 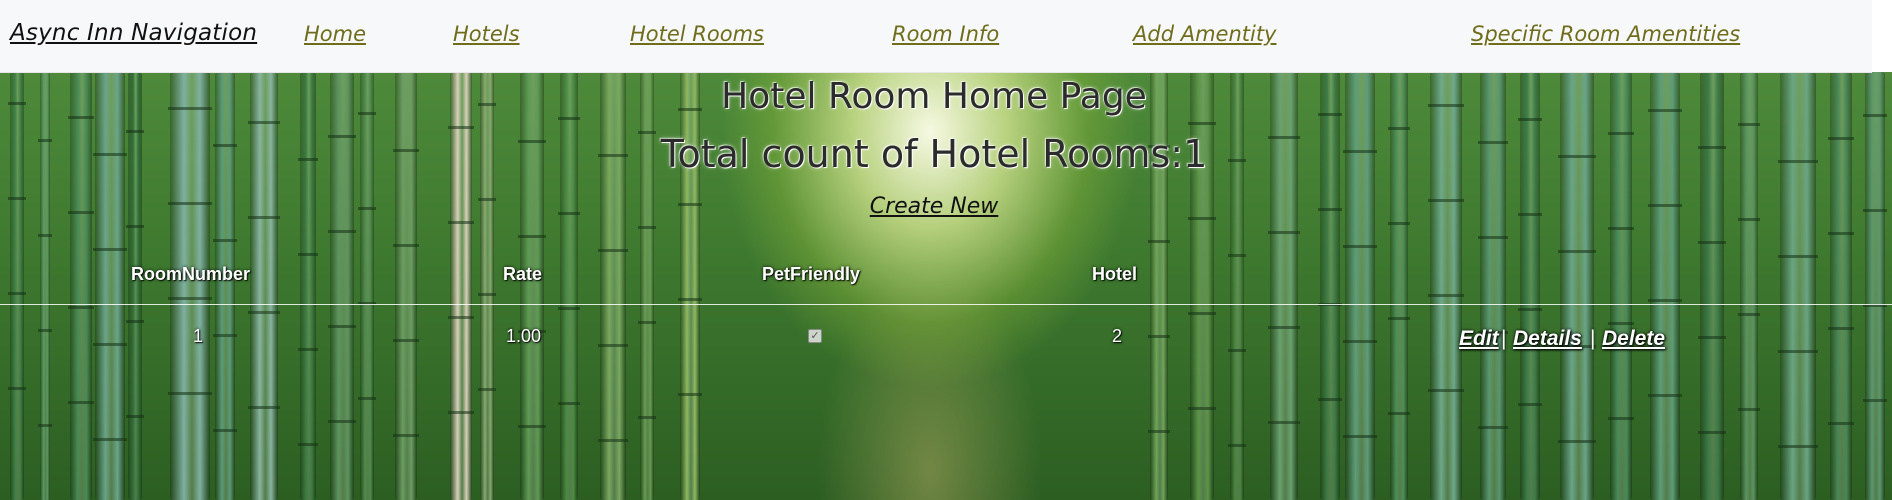 I want to click on nav-link-home: Home, so click(x=335, y=34).